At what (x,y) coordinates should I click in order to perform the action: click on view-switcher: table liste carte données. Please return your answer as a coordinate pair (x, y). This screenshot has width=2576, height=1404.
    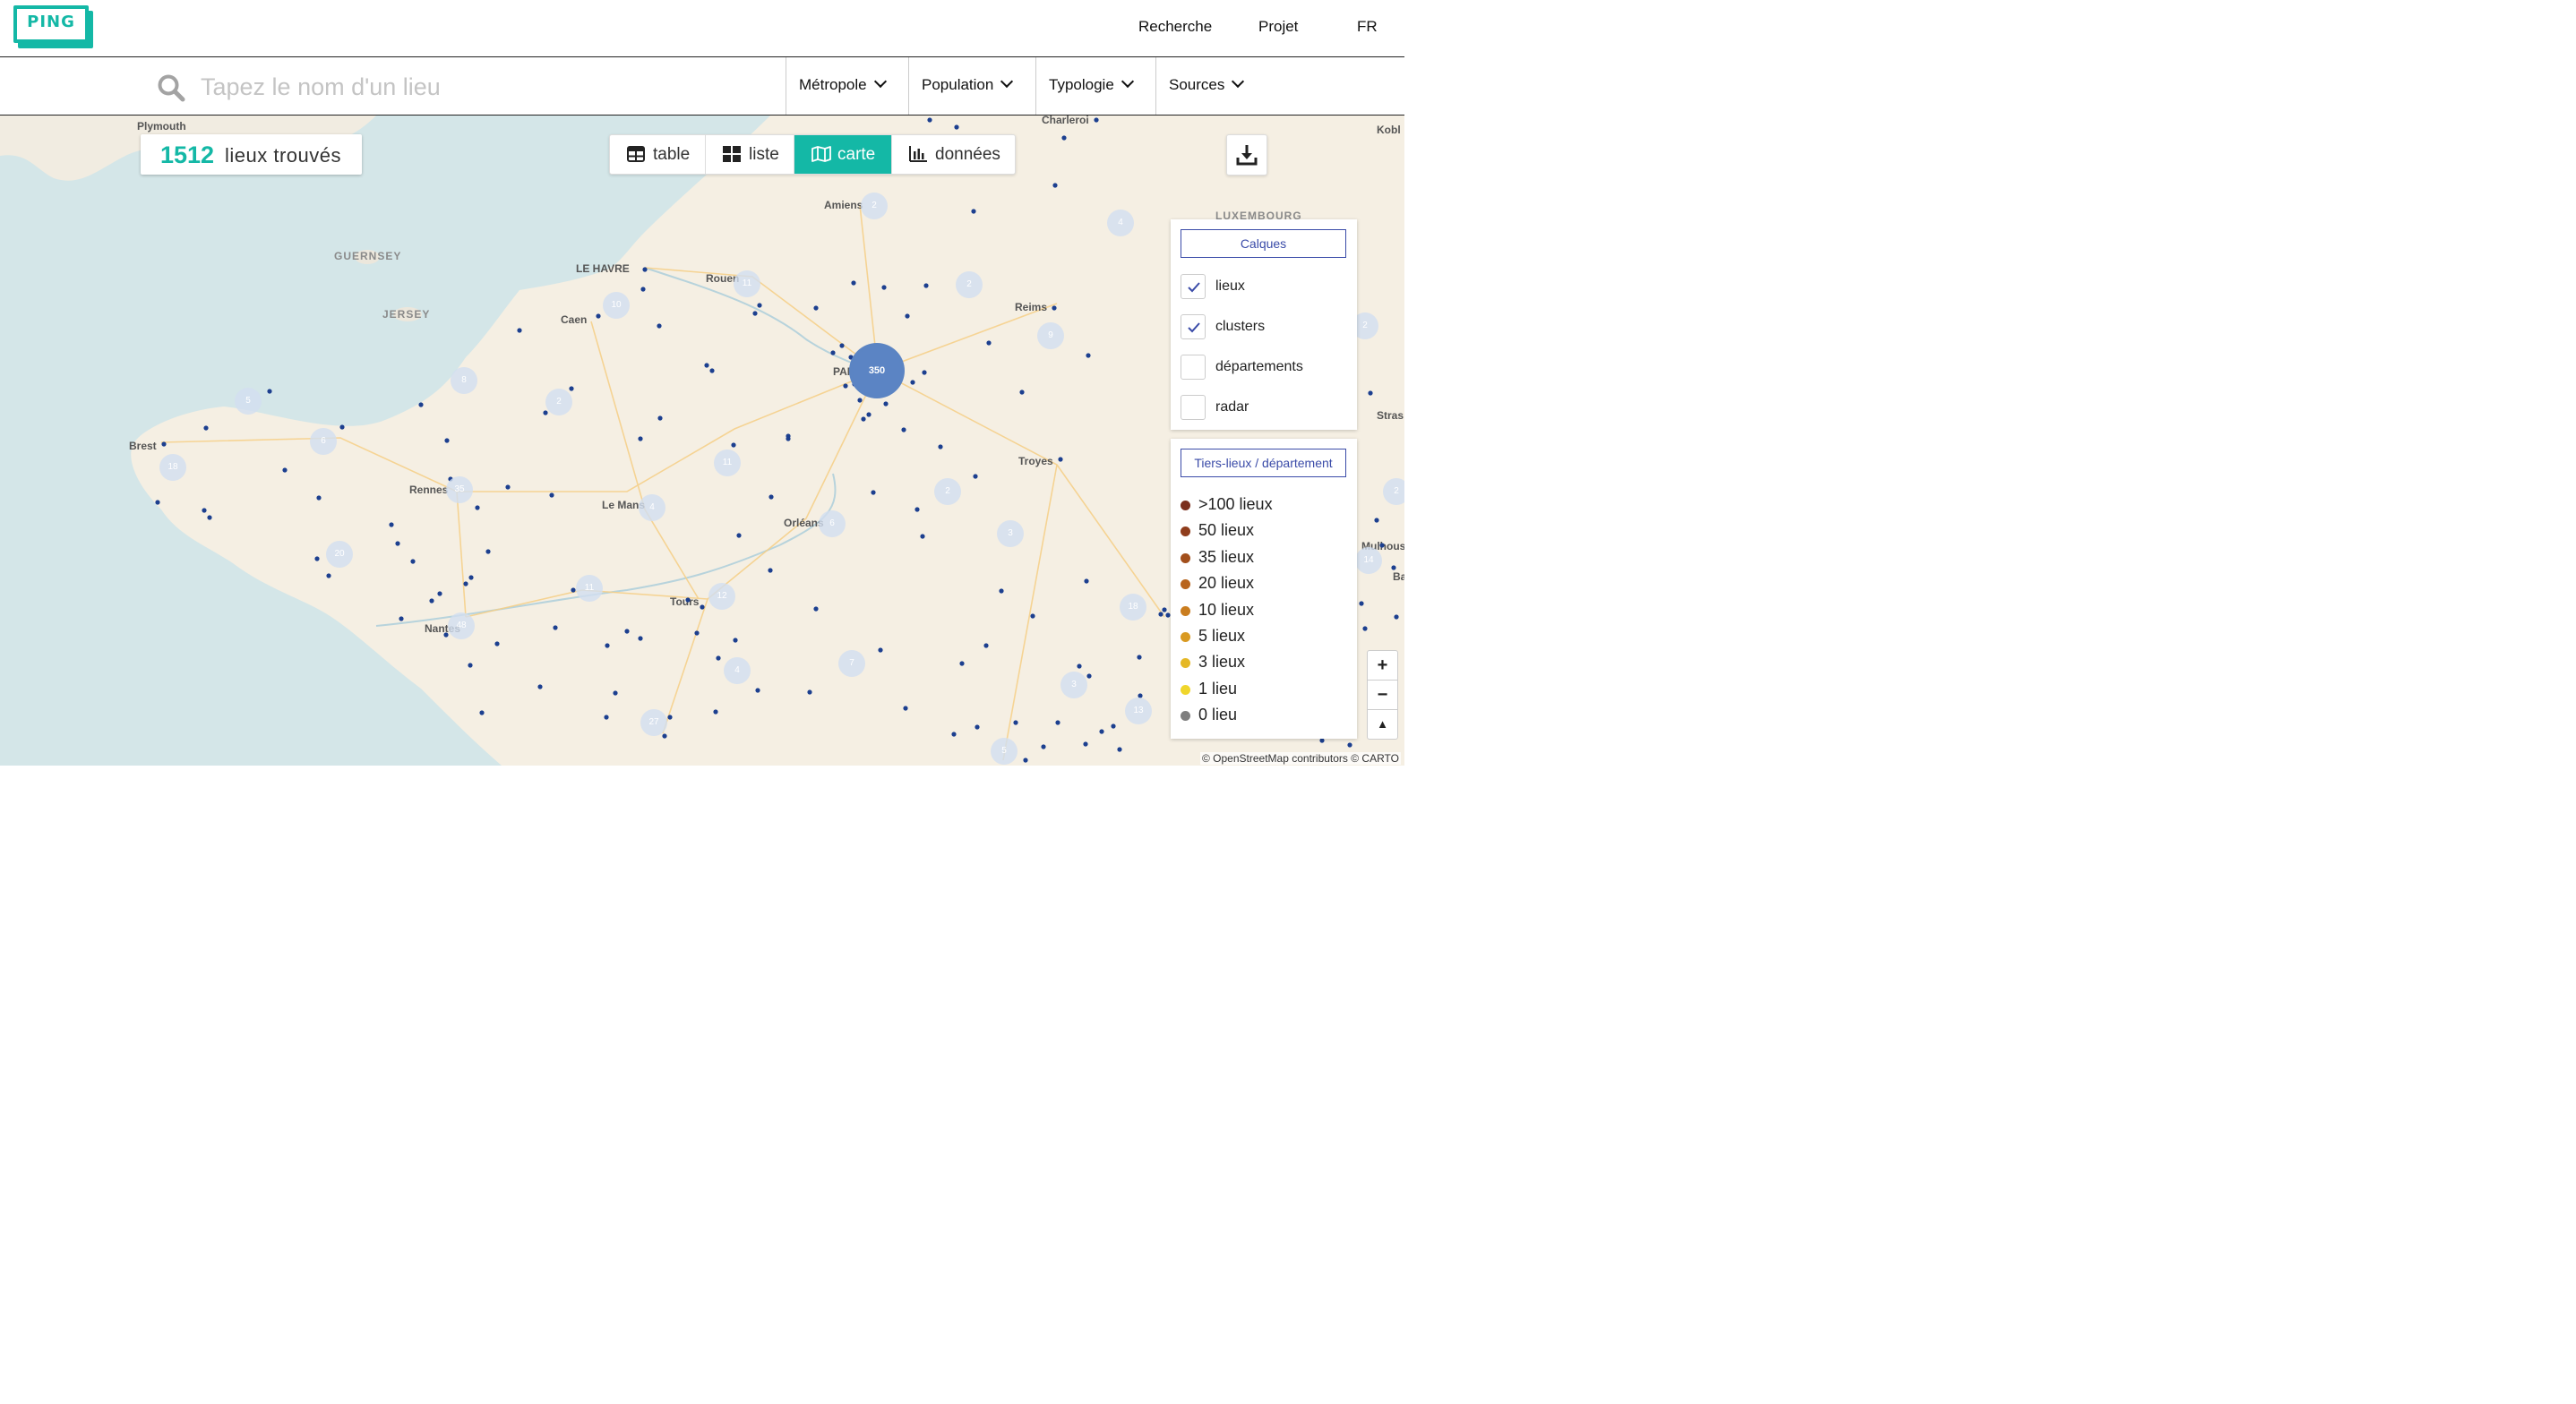
    Looking at the image, I should click on (812, 154).